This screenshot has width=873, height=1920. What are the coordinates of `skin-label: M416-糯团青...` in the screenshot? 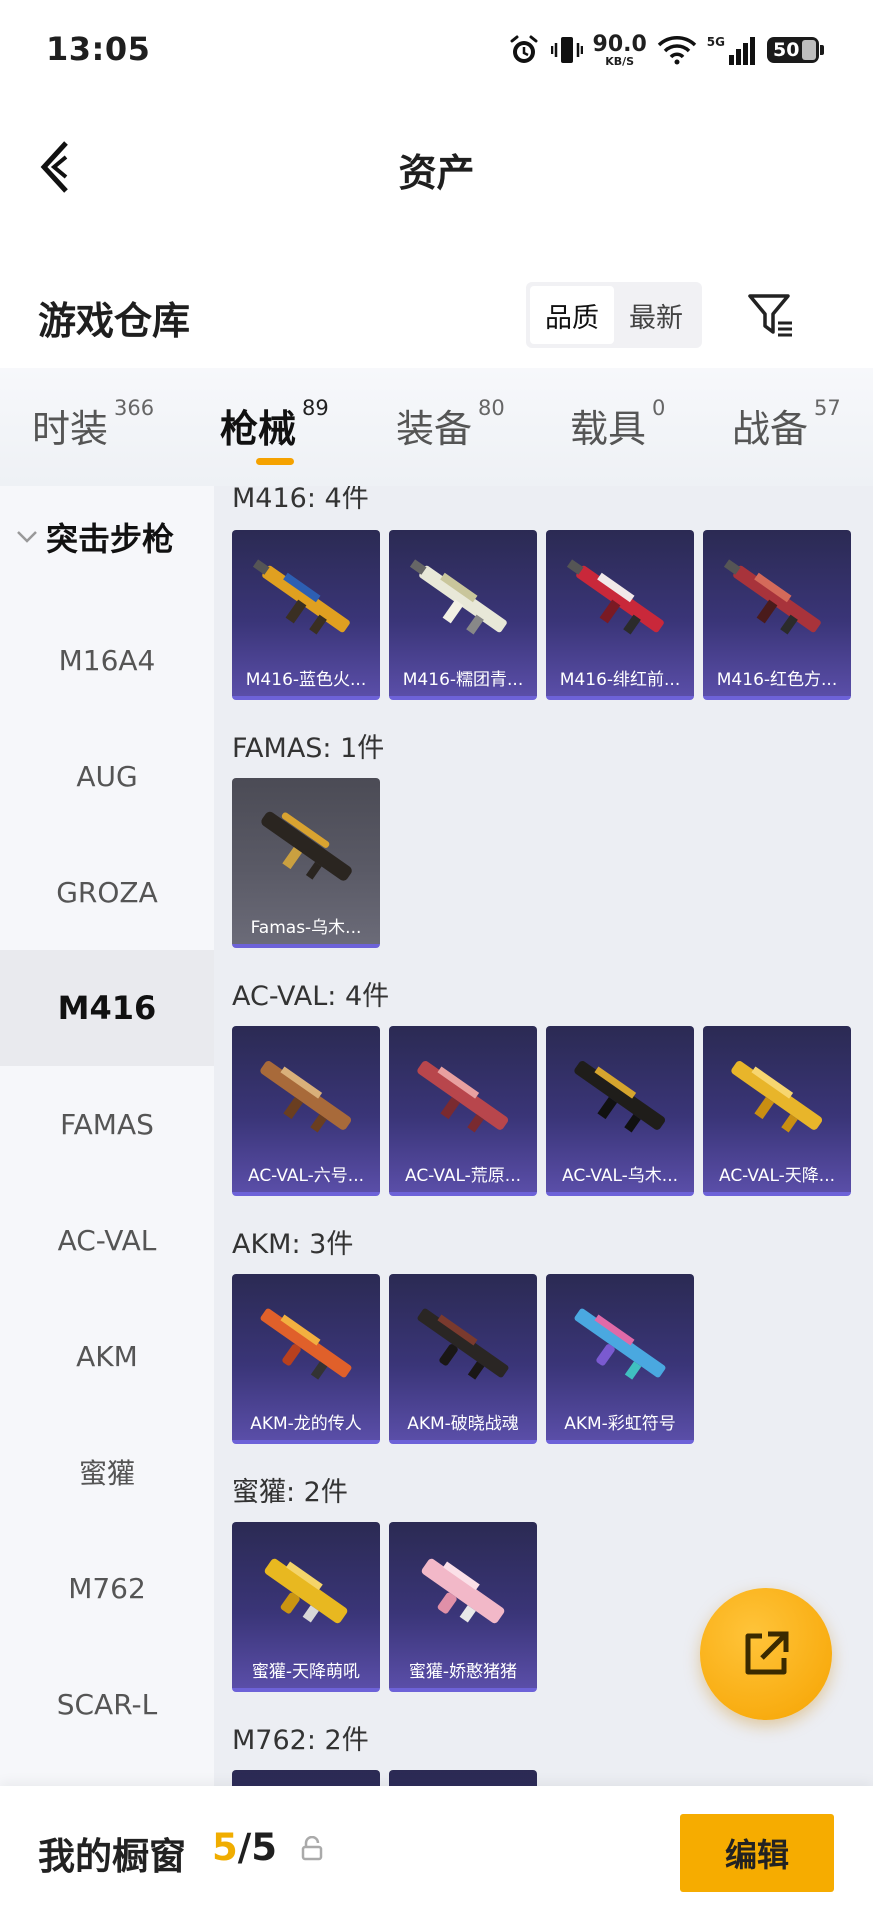 It's located at (463, 680).